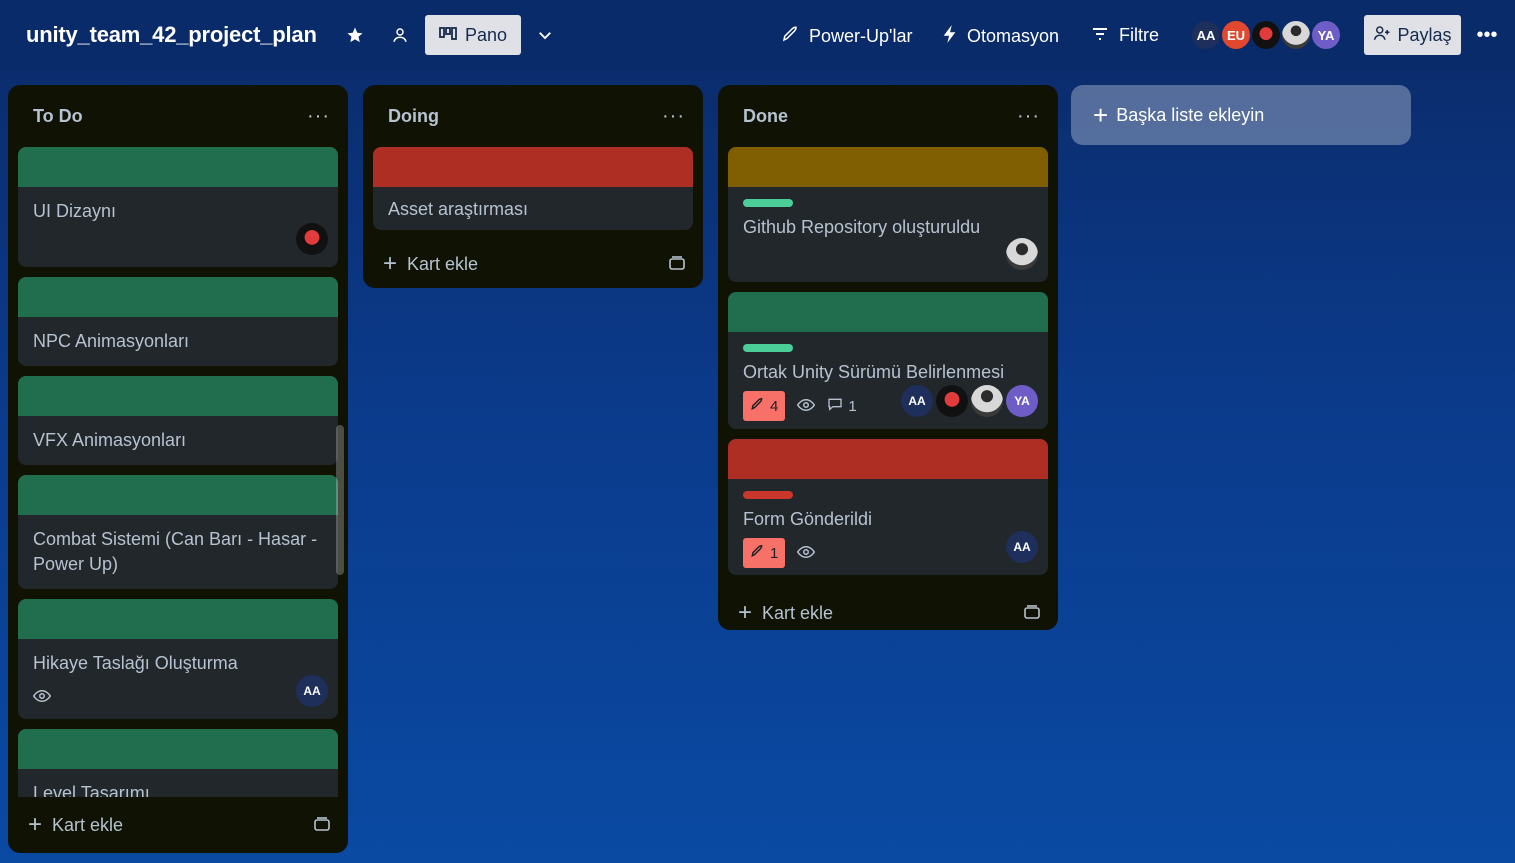  What do you see at coordinates (448, 35) in the screenshot?
I see `board-view-icon` at bounding box center [448, 35].